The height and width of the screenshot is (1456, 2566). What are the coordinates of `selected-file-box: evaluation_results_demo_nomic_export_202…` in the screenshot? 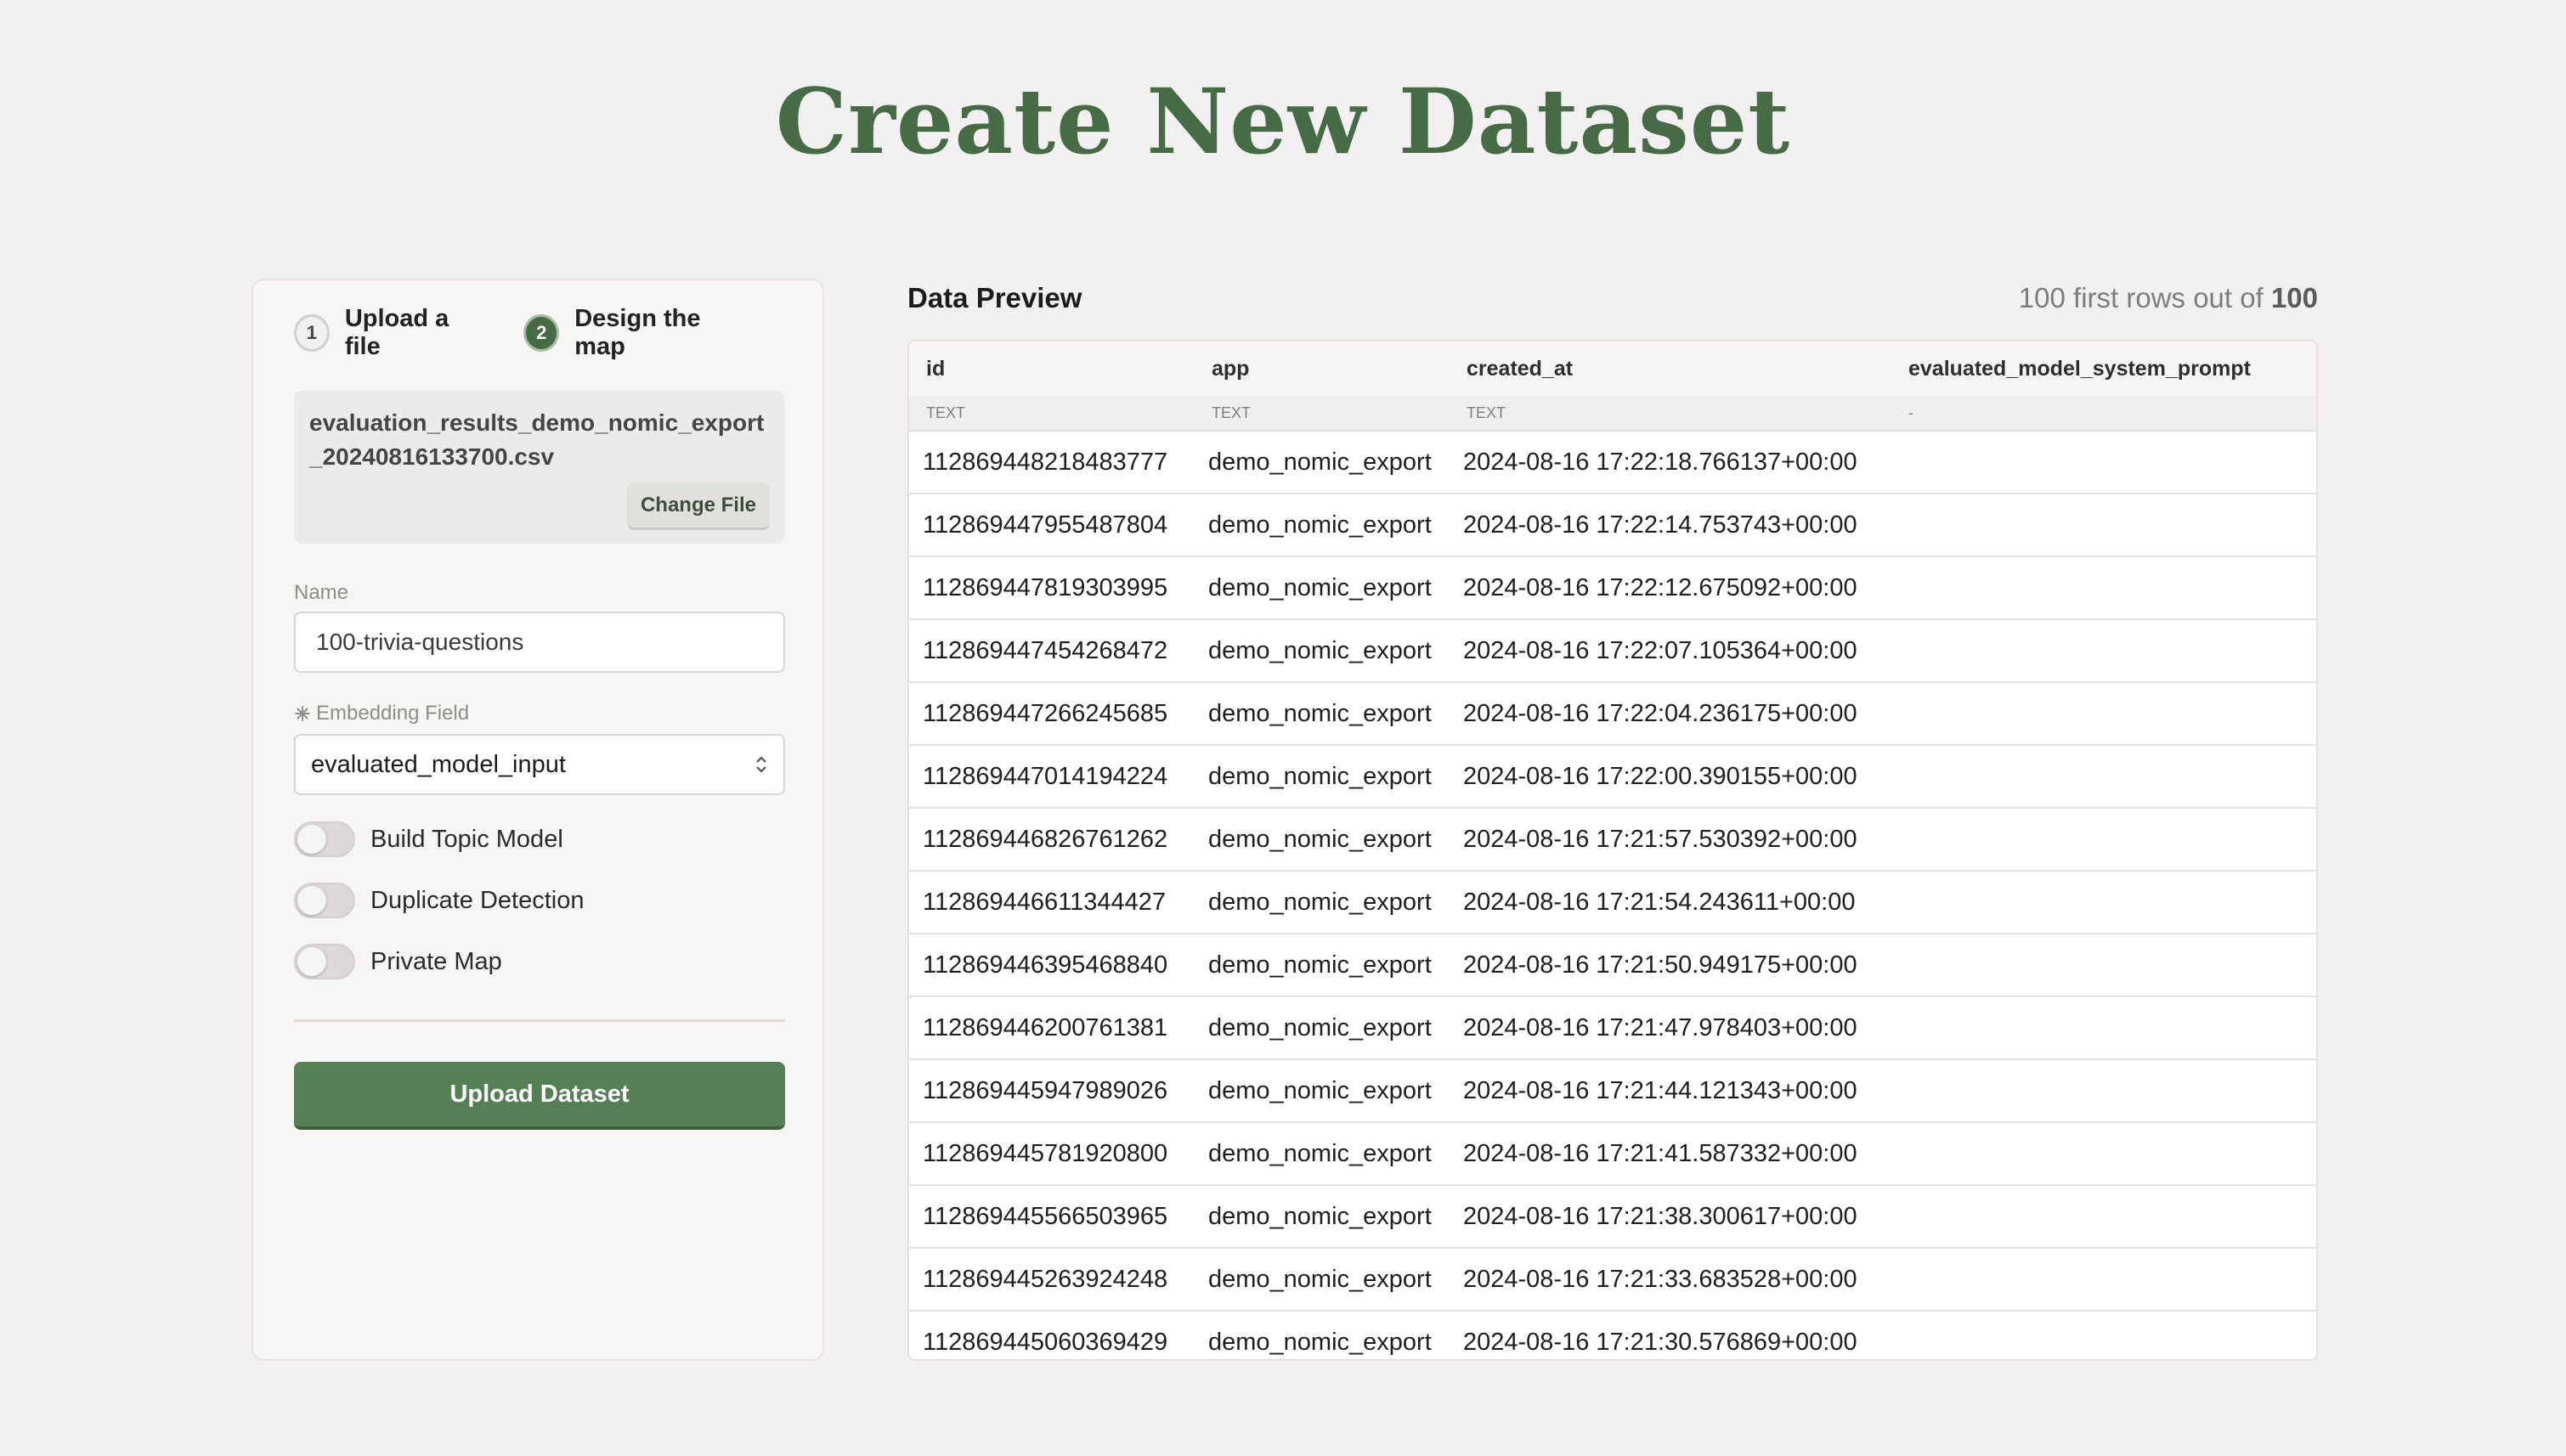 It's located at (539, 468).